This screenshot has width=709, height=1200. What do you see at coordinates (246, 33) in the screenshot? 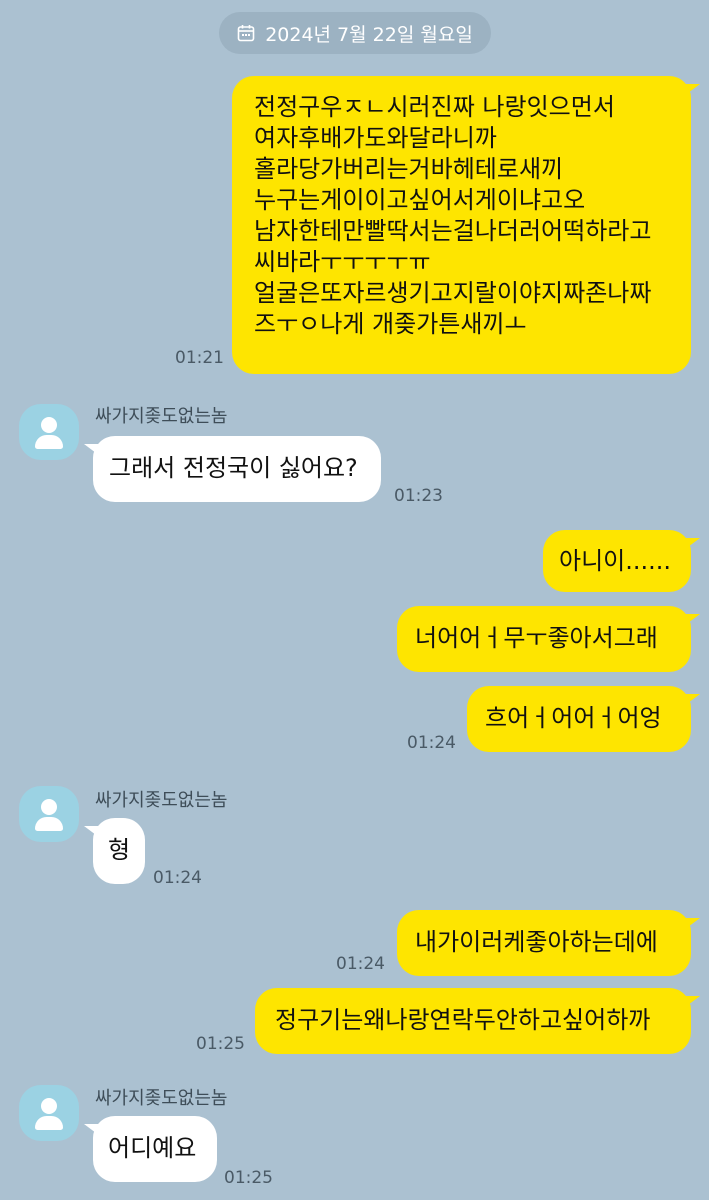
I see `calendar-icon` at bounding box center [246, 33].